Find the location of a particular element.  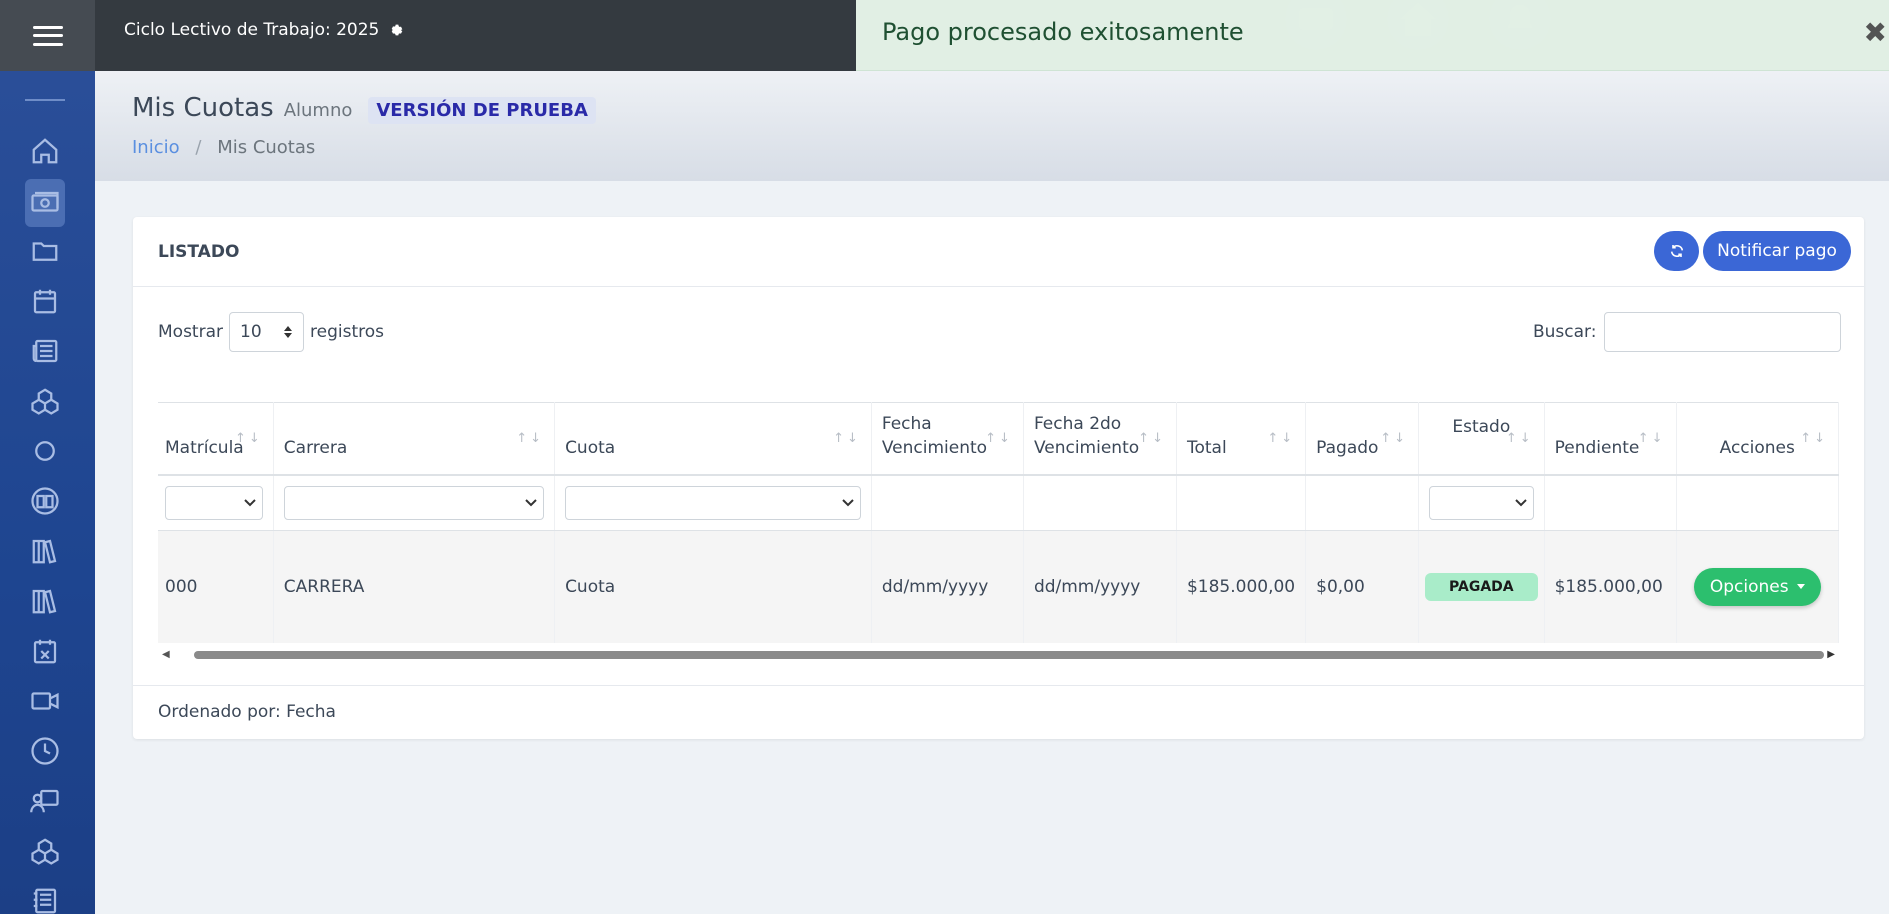

column-header-fecha-vencimiento: Fecha Vencimiento ↑↓ is located at coordinates (947, 439).